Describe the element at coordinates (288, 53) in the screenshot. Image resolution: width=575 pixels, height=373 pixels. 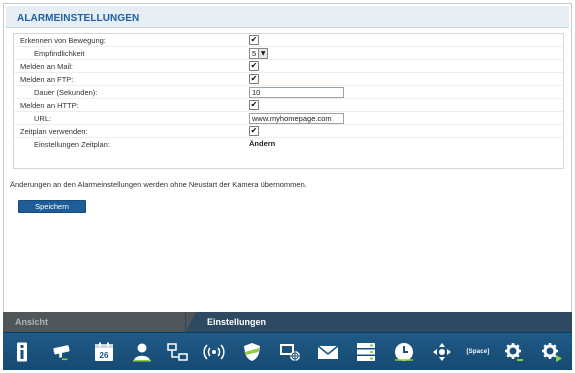
I see `sensitivity-row: Empfindlichkeit 5 ▼` at that location.